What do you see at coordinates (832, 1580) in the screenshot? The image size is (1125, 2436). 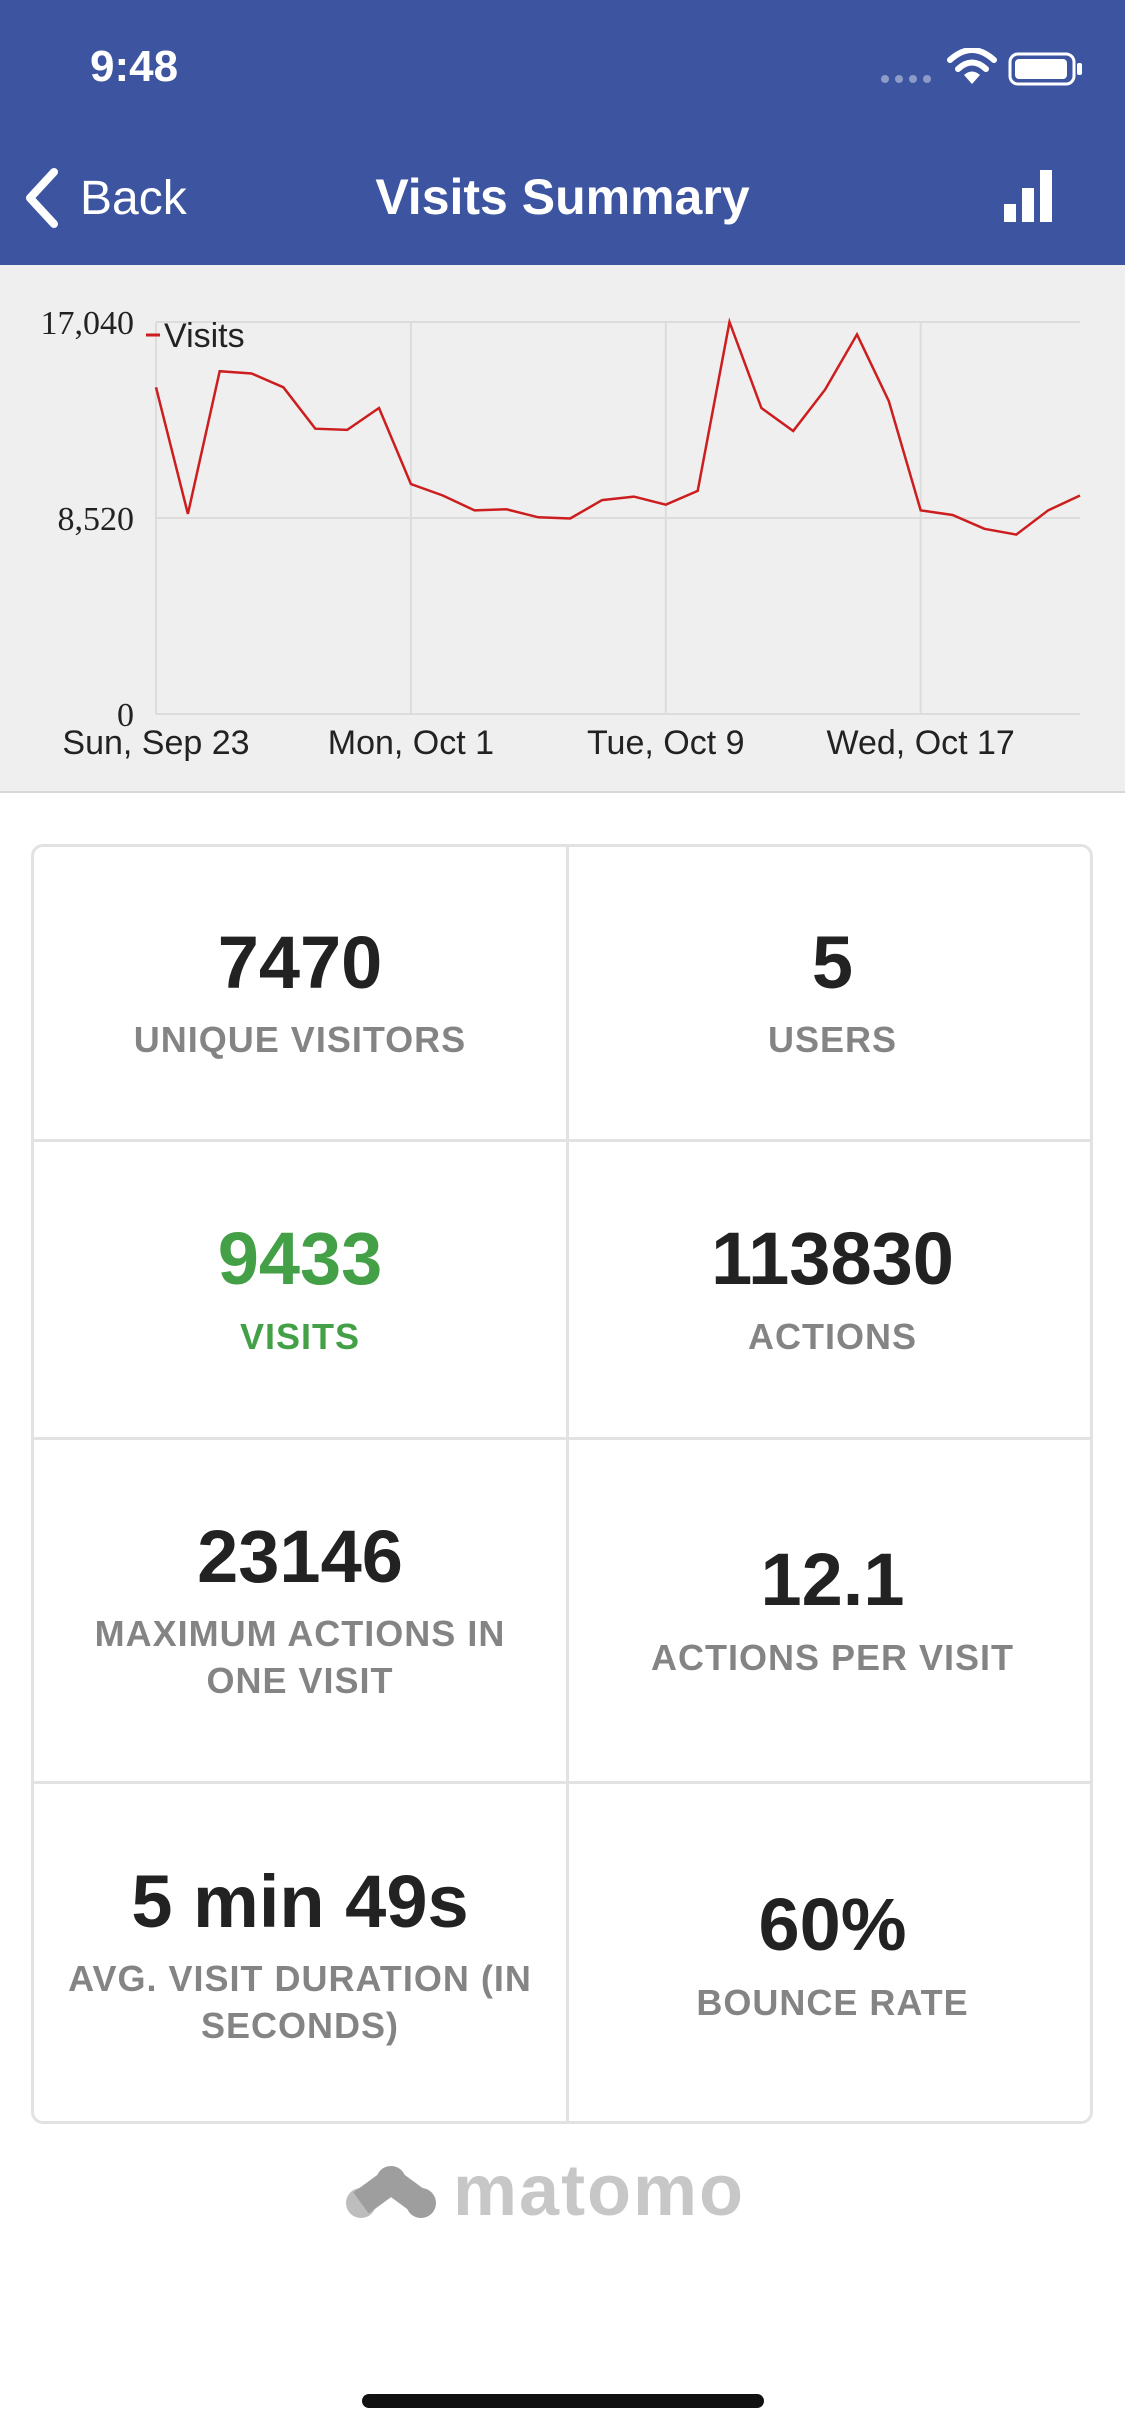 I see `stat-value: 12.1` at bounding box center [832, 1580].